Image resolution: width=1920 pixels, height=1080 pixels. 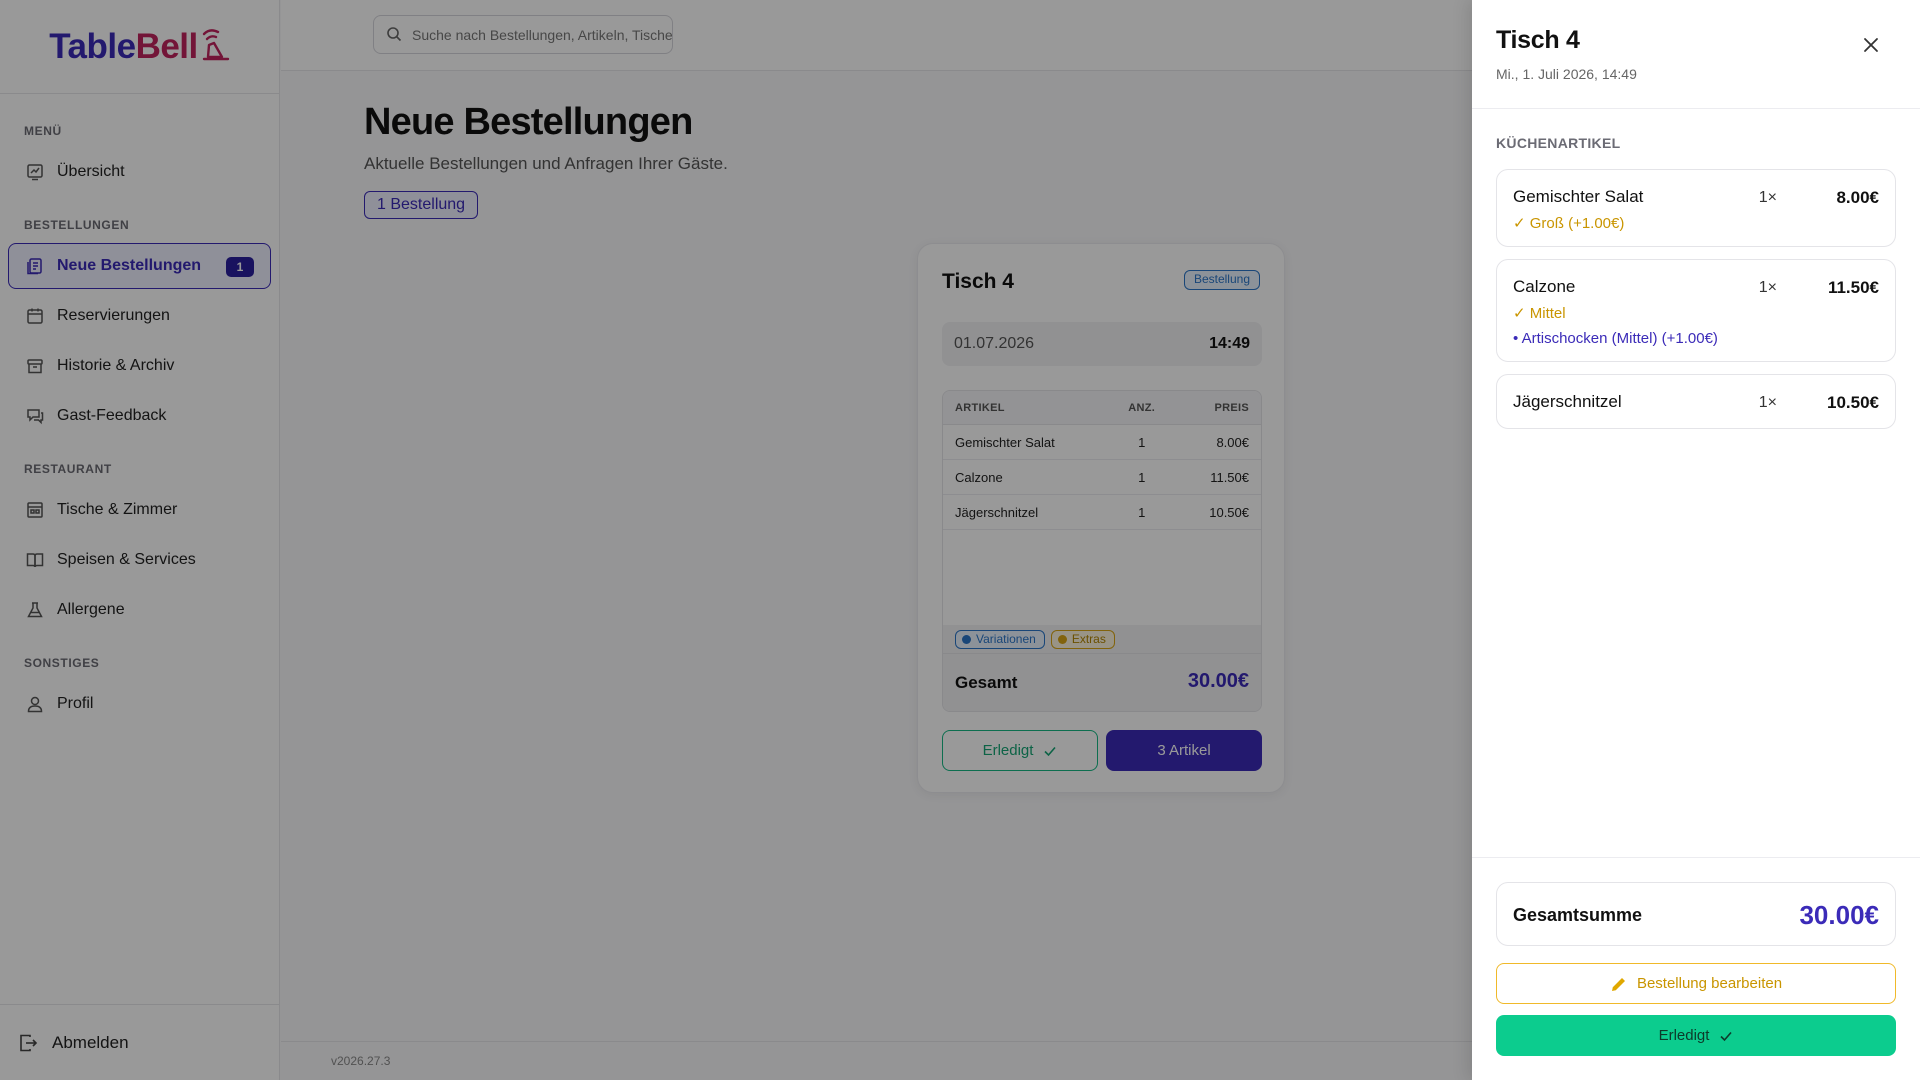 I want to click on kitchen-items-heading: KÜCHENARTIKEL, so click(x=1558, y=143).